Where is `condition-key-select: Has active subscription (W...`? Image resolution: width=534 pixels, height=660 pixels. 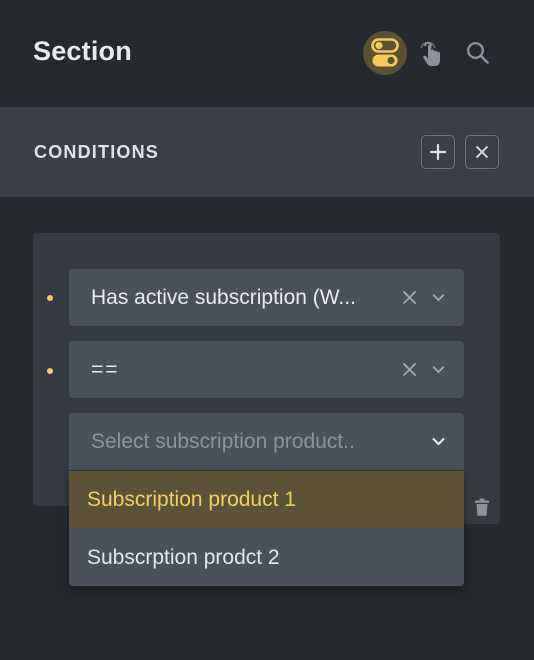 condition-key-select: Has active subscription (W... is located at coordinates (266, 297).